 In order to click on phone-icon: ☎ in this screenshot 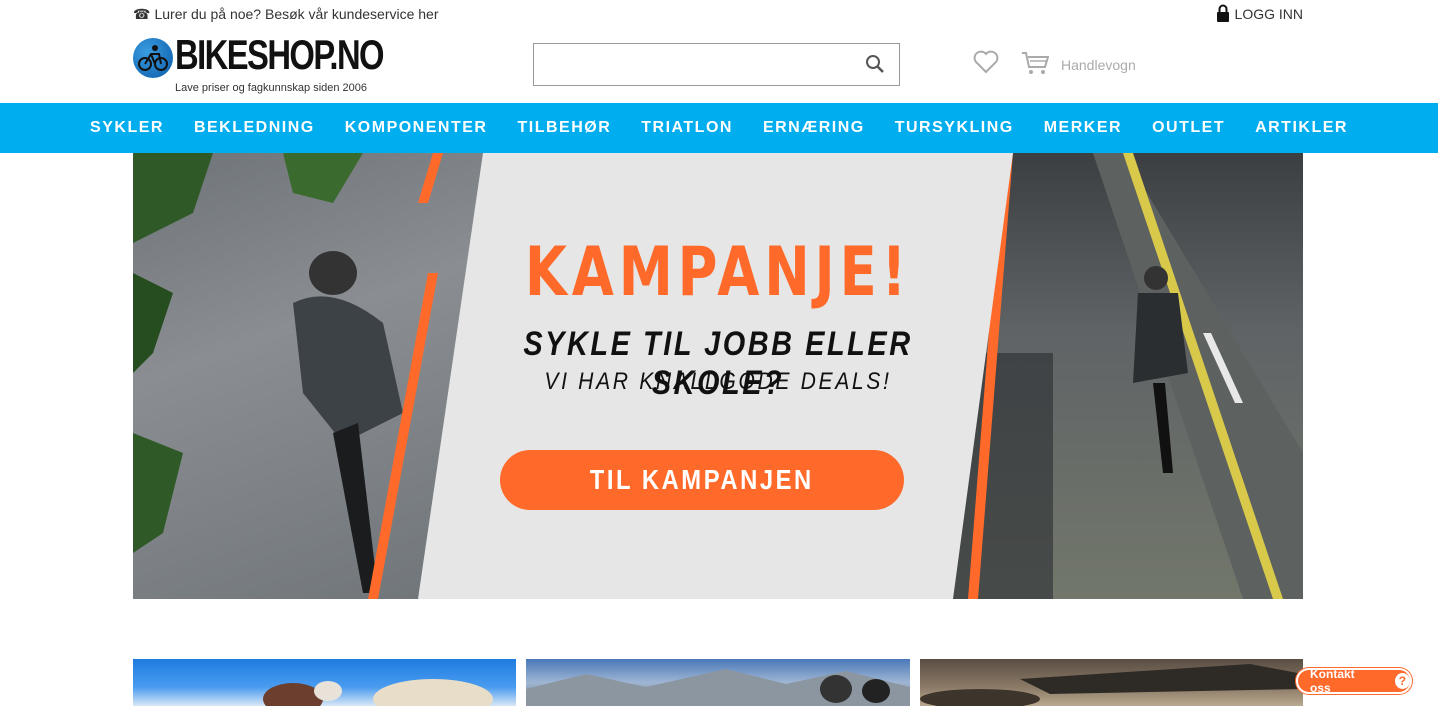, I will do `click(142, 13)`.